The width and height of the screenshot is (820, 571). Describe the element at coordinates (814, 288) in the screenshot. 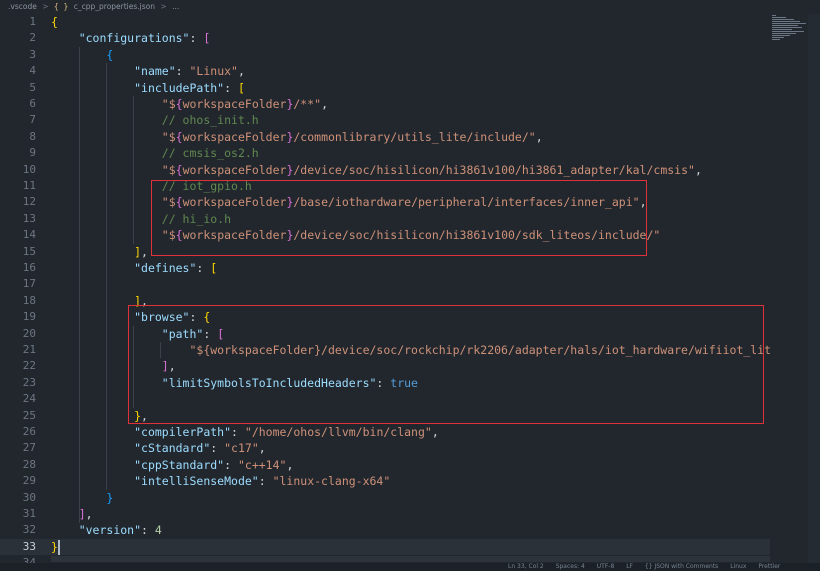

I see `vertical-scrollbar` at that location.